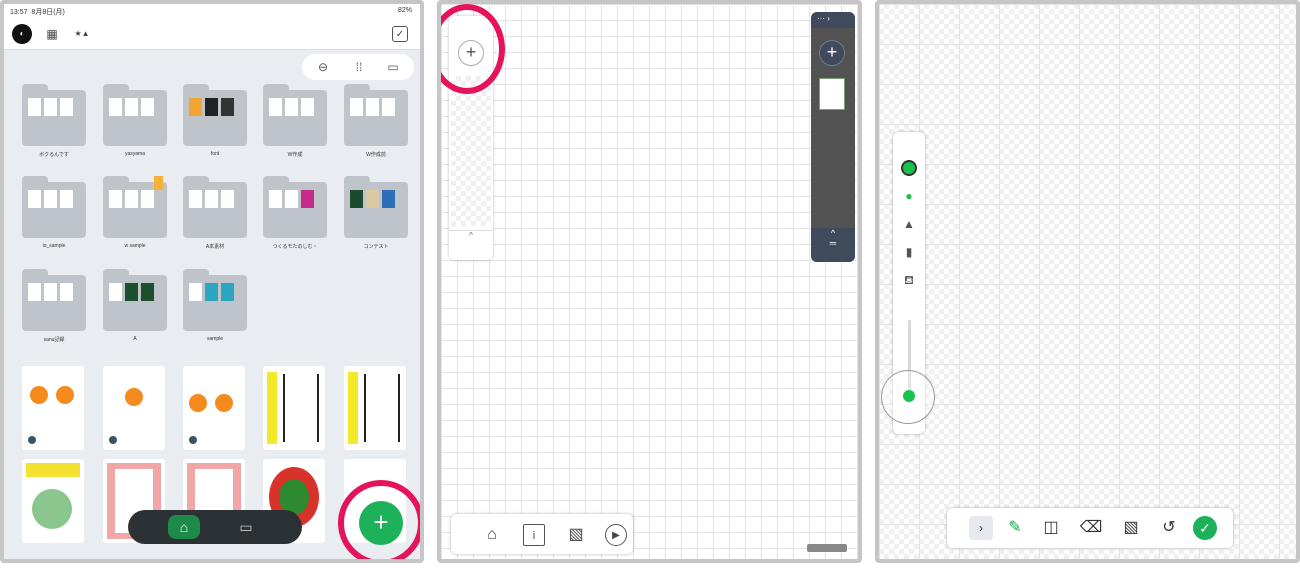  Describe the element at coordinates (832, 53) in the screenshot. I see `add-page-button: +` at that location.